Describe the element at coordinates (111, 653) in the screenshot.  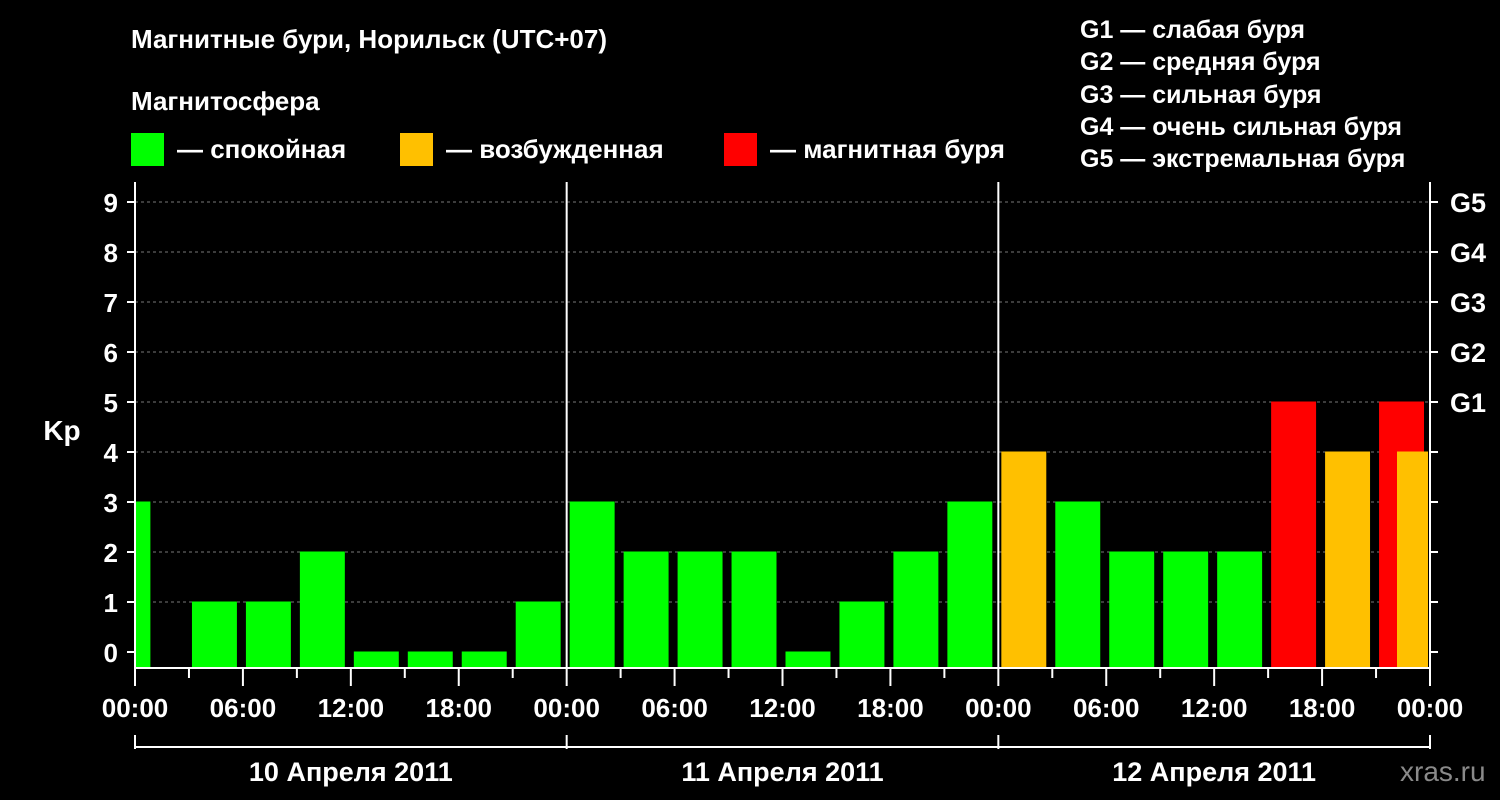
I see `y-tick-label: 0` at that location.